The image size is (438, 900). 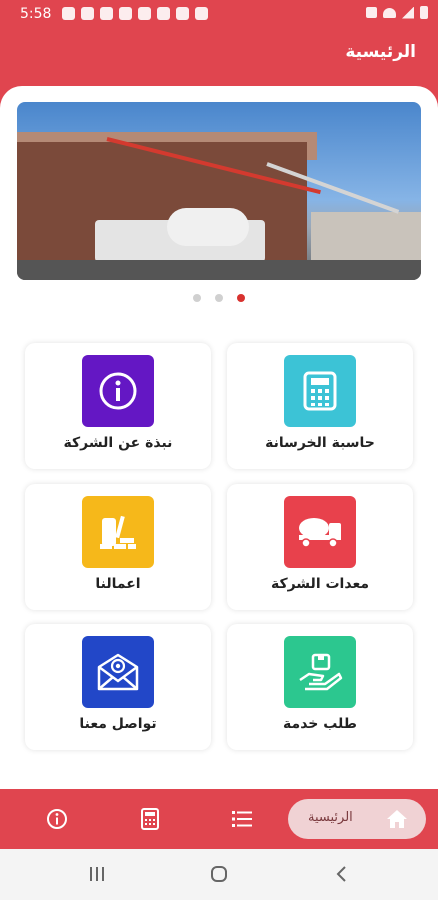 I want to click on service-hand-icon, so click(x=321, y=672).